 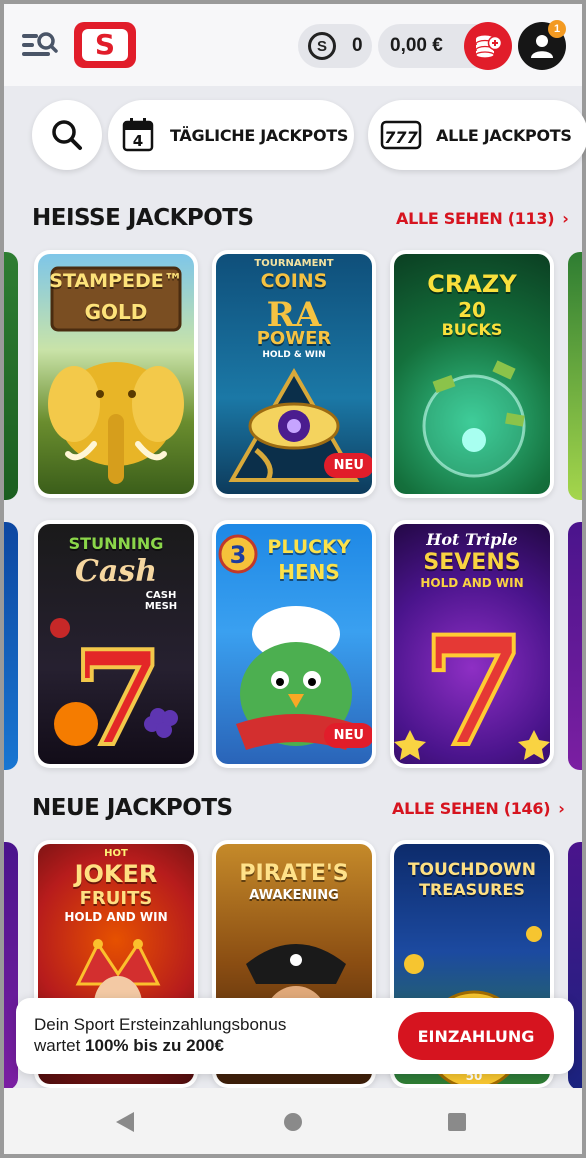 I want to click on top-bar: S S 0 0,00 € 1, so click(x=293, y=45).